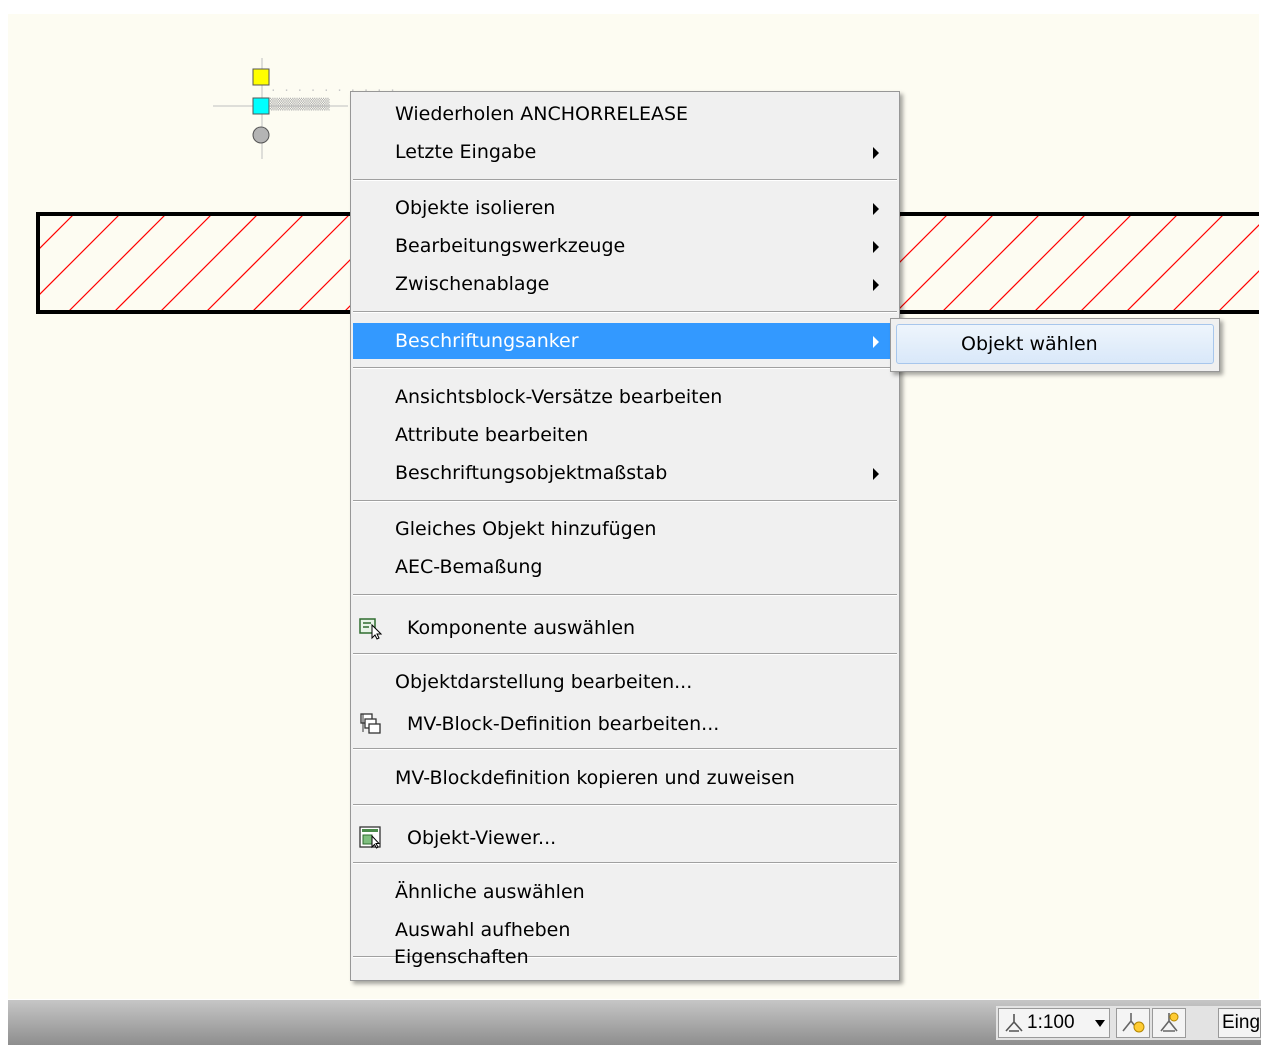 Image resolution: width=1261 pixels, height=1045 pixels. Describe the element at coordinates (490, 892) in the screenshot. I see `menu-item-label: Ähnliche auswählen` at that location.